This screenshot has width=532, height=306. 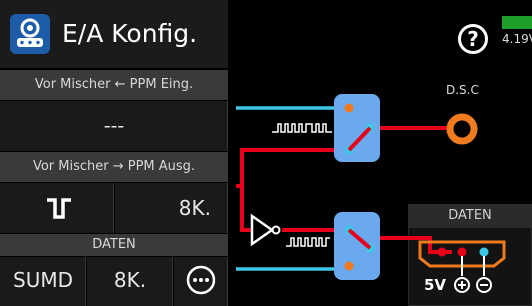 I want to click on data-pulse-train, so click(x=308, y=242).